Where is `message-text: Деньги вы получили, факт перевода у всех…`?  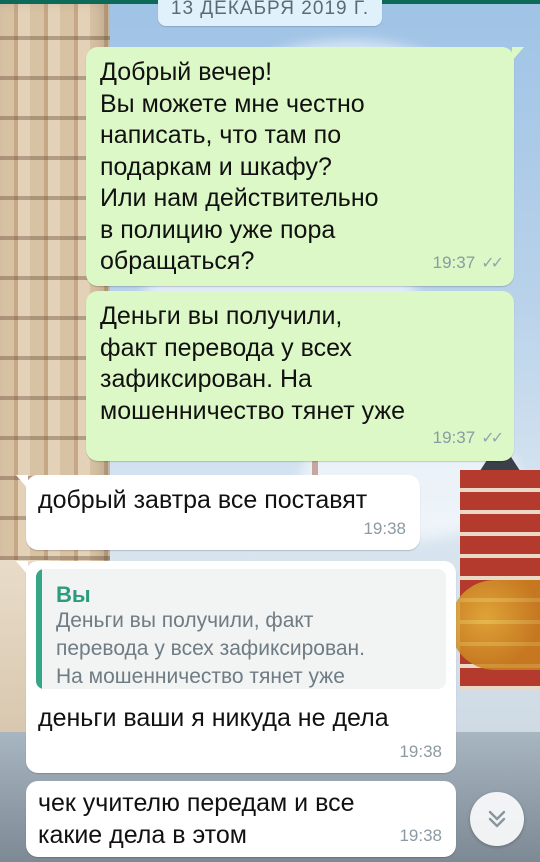 message-text: Деньги вы получили, факт перевода у всех… is located at coordinates (253, 363).